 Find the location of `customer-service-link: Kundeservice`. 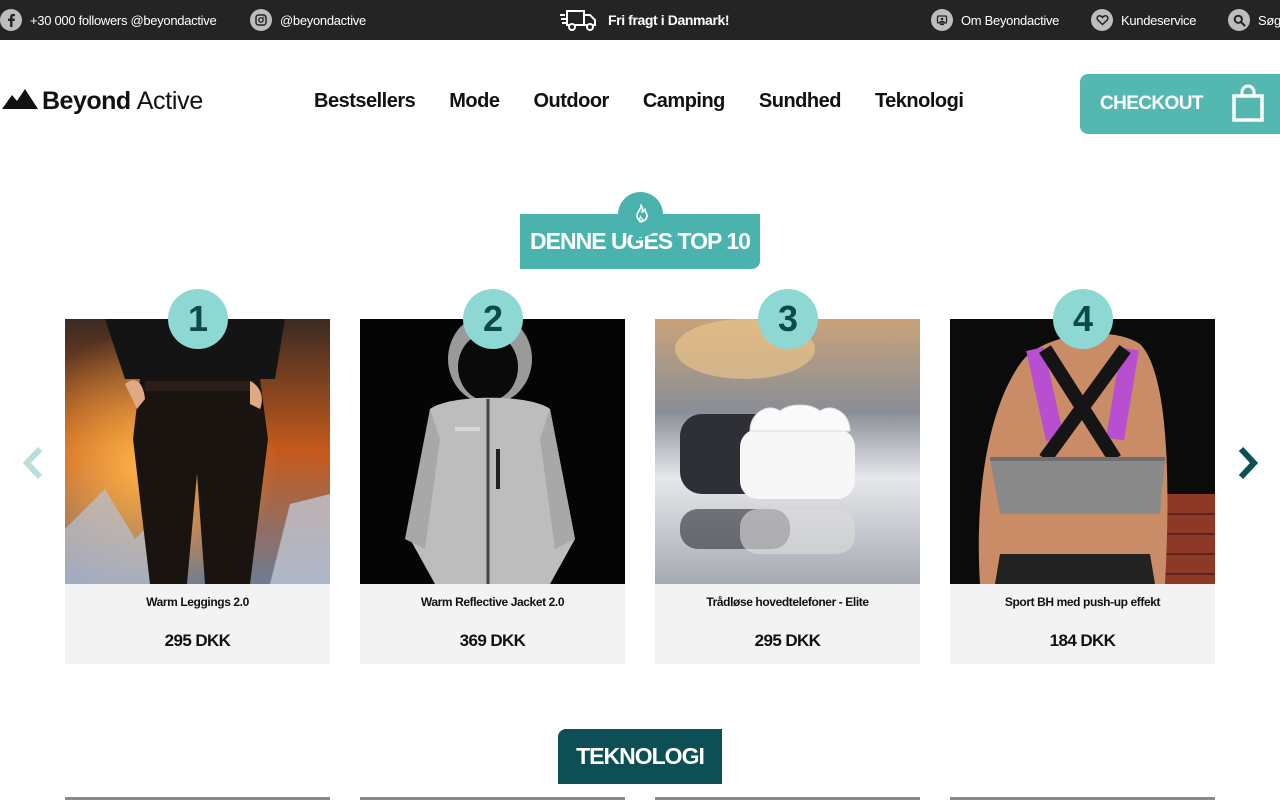

customer-service-link: Kundeservice is located at coordinates (1143, 20).